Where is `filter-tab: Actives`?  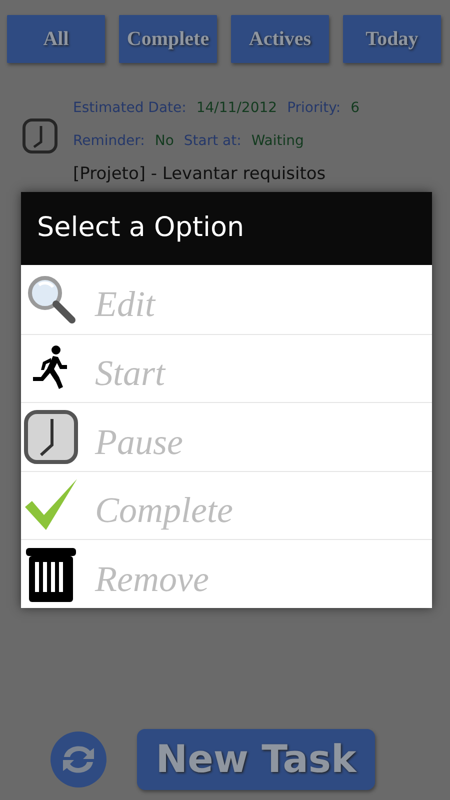 filter-tab: Actives is located at coordinates (280, 39).